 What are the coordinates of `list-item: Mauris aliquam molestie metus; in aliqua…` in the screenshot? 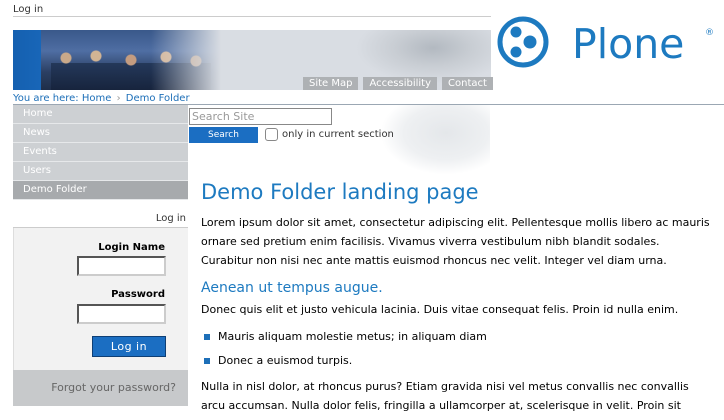 It's located at (456, 337).